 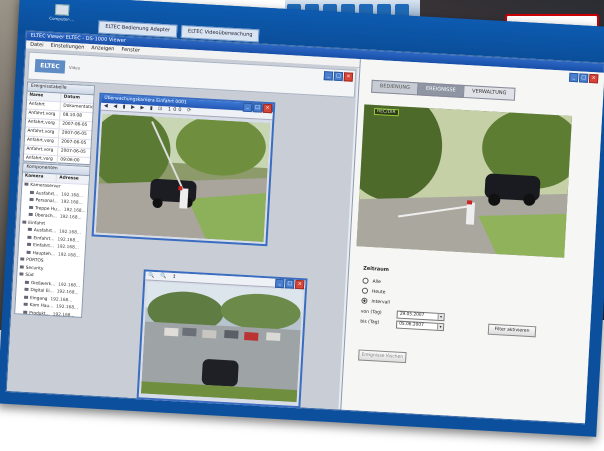 I want to click on window-controls: _ □ ×, so click(x=338, y=76).